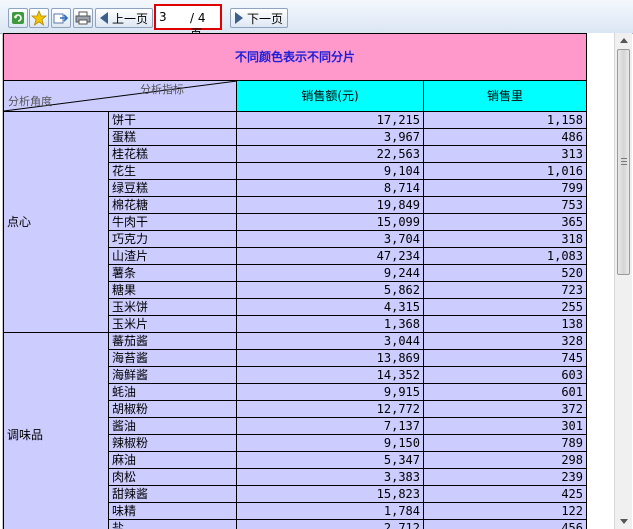 The width and height of the screenshot is (633, 529). What do you see at coordinates (330, 307) in the screenshot?
I see `sales-cell: 4,315` at bounding box center [330, 307].